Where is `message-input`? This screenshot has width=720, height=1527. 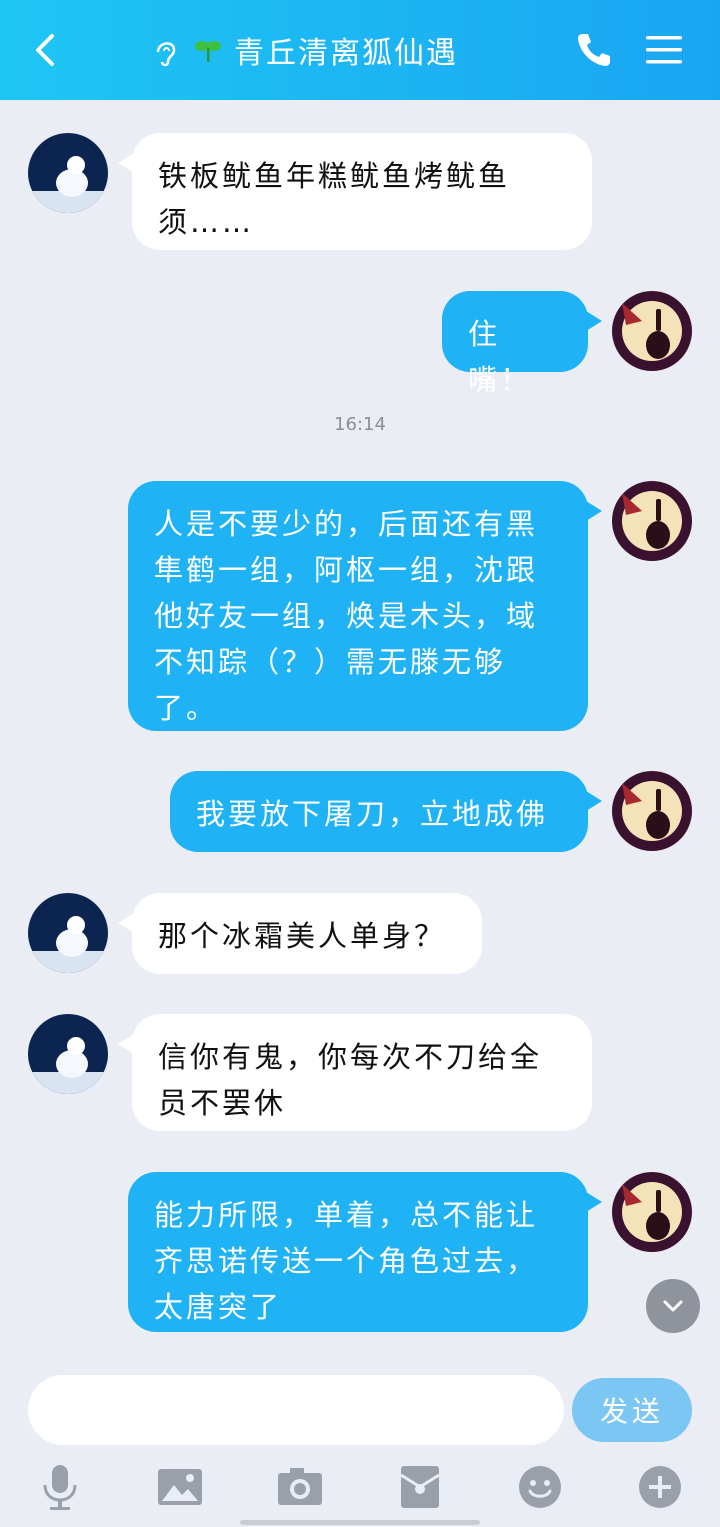
message-input is located at coordinates (296, 1410).